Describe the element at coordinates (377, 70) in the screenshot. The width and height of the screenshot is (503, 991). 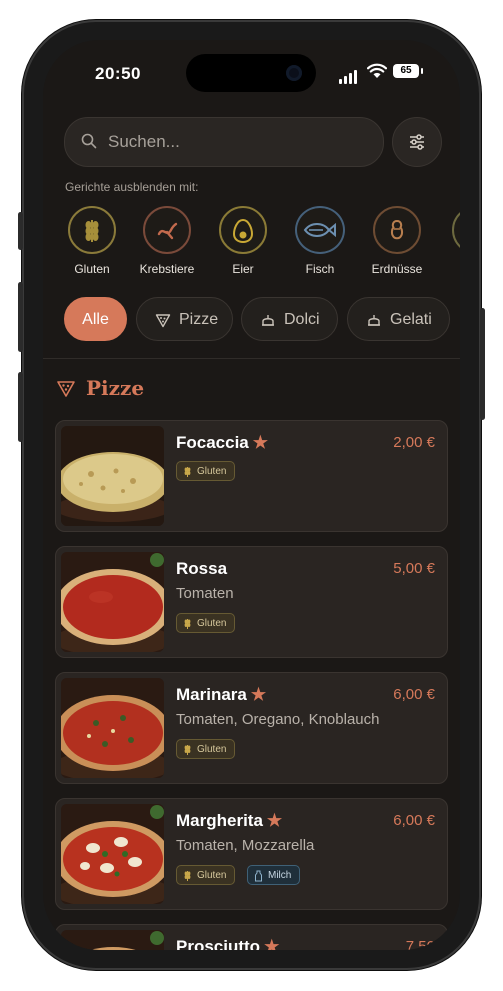
I see `wifi-icon` at that location.